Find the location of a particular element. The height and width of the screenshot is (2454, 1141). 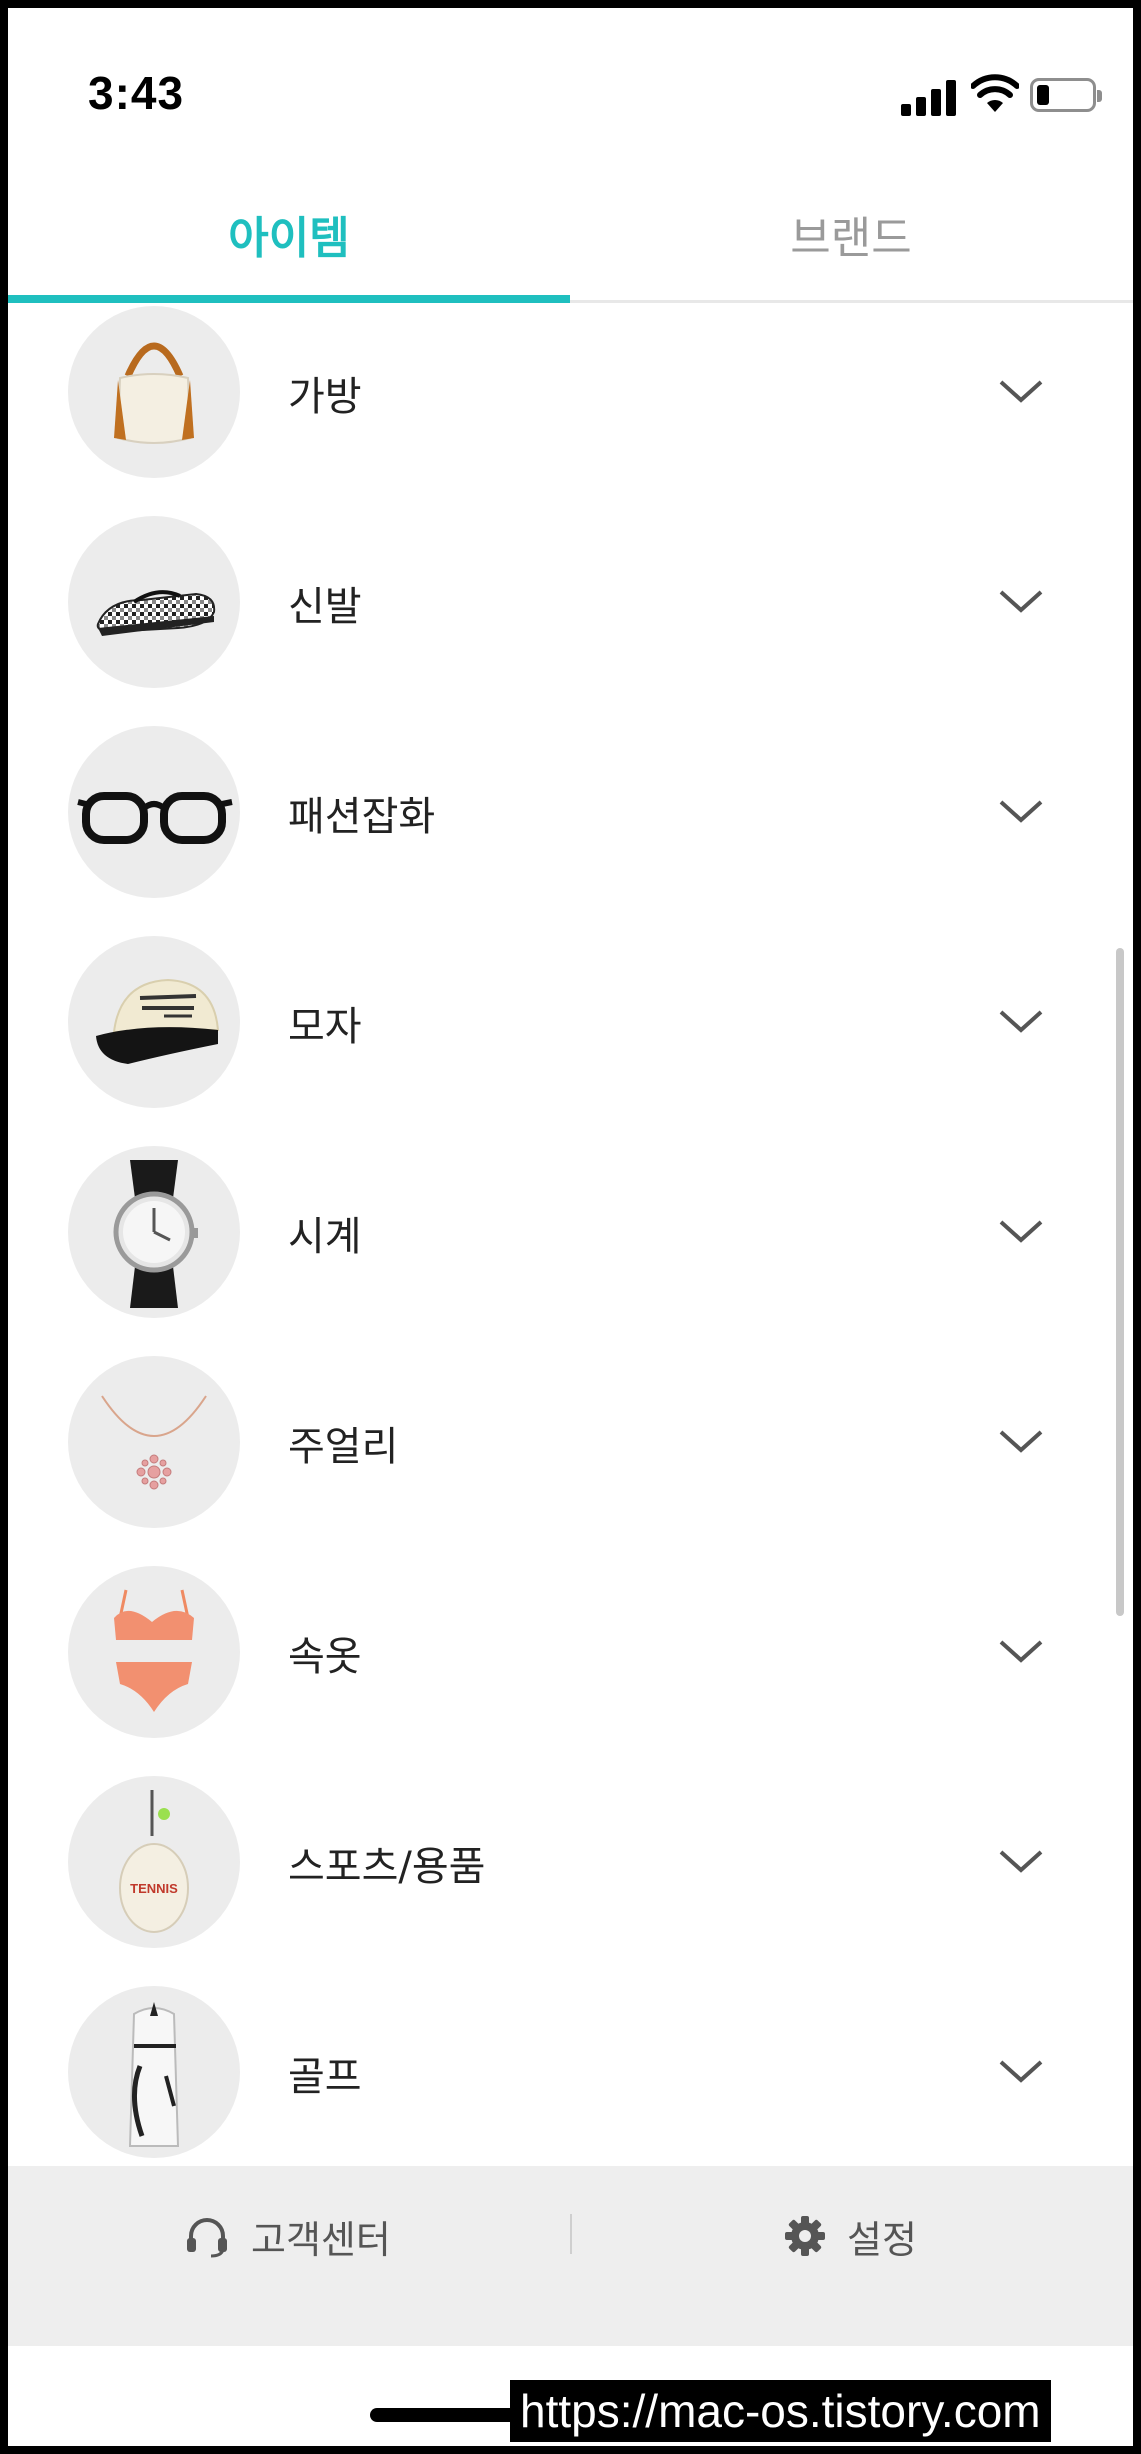

svg-text: TENNIS is located at coordinates (154, 1888).